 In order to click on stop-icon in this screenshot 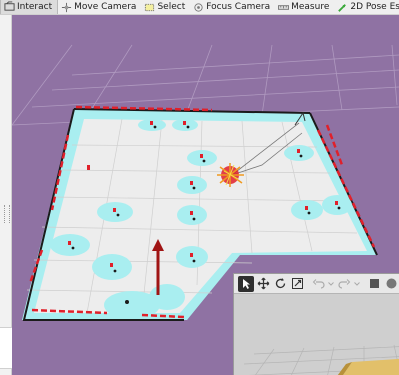, I will do `click(374, 283)`.